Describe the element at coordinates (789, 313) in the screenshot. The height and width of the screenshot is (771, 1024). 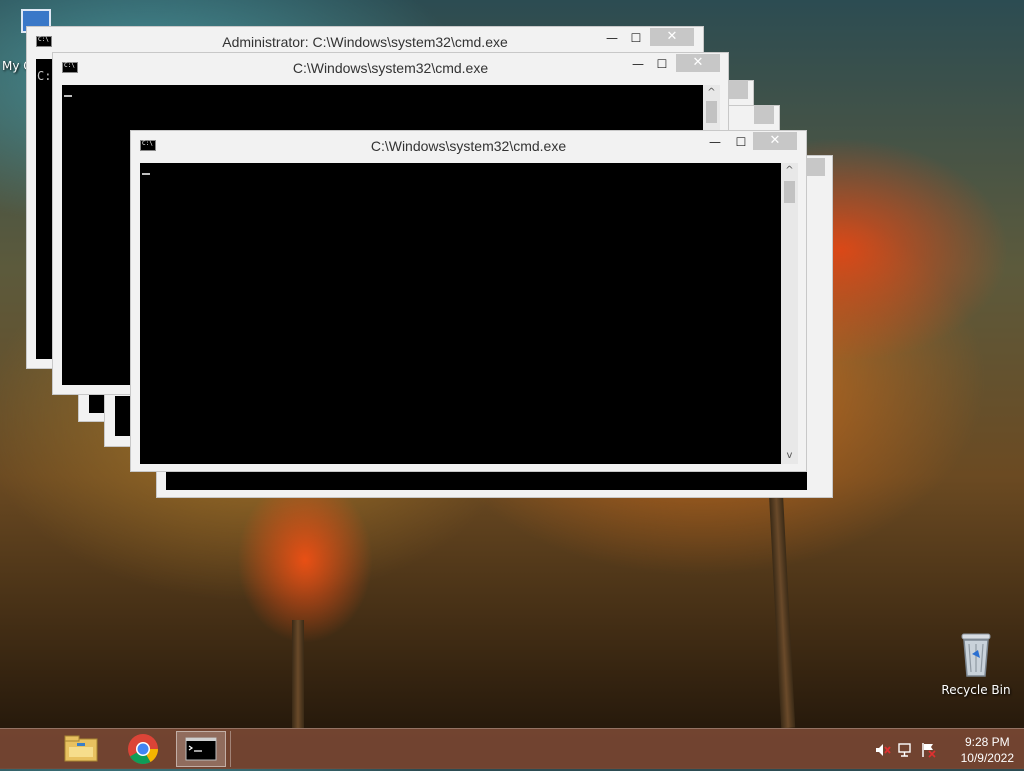
I see `vertical-scrollbar: ^ v` at that location.